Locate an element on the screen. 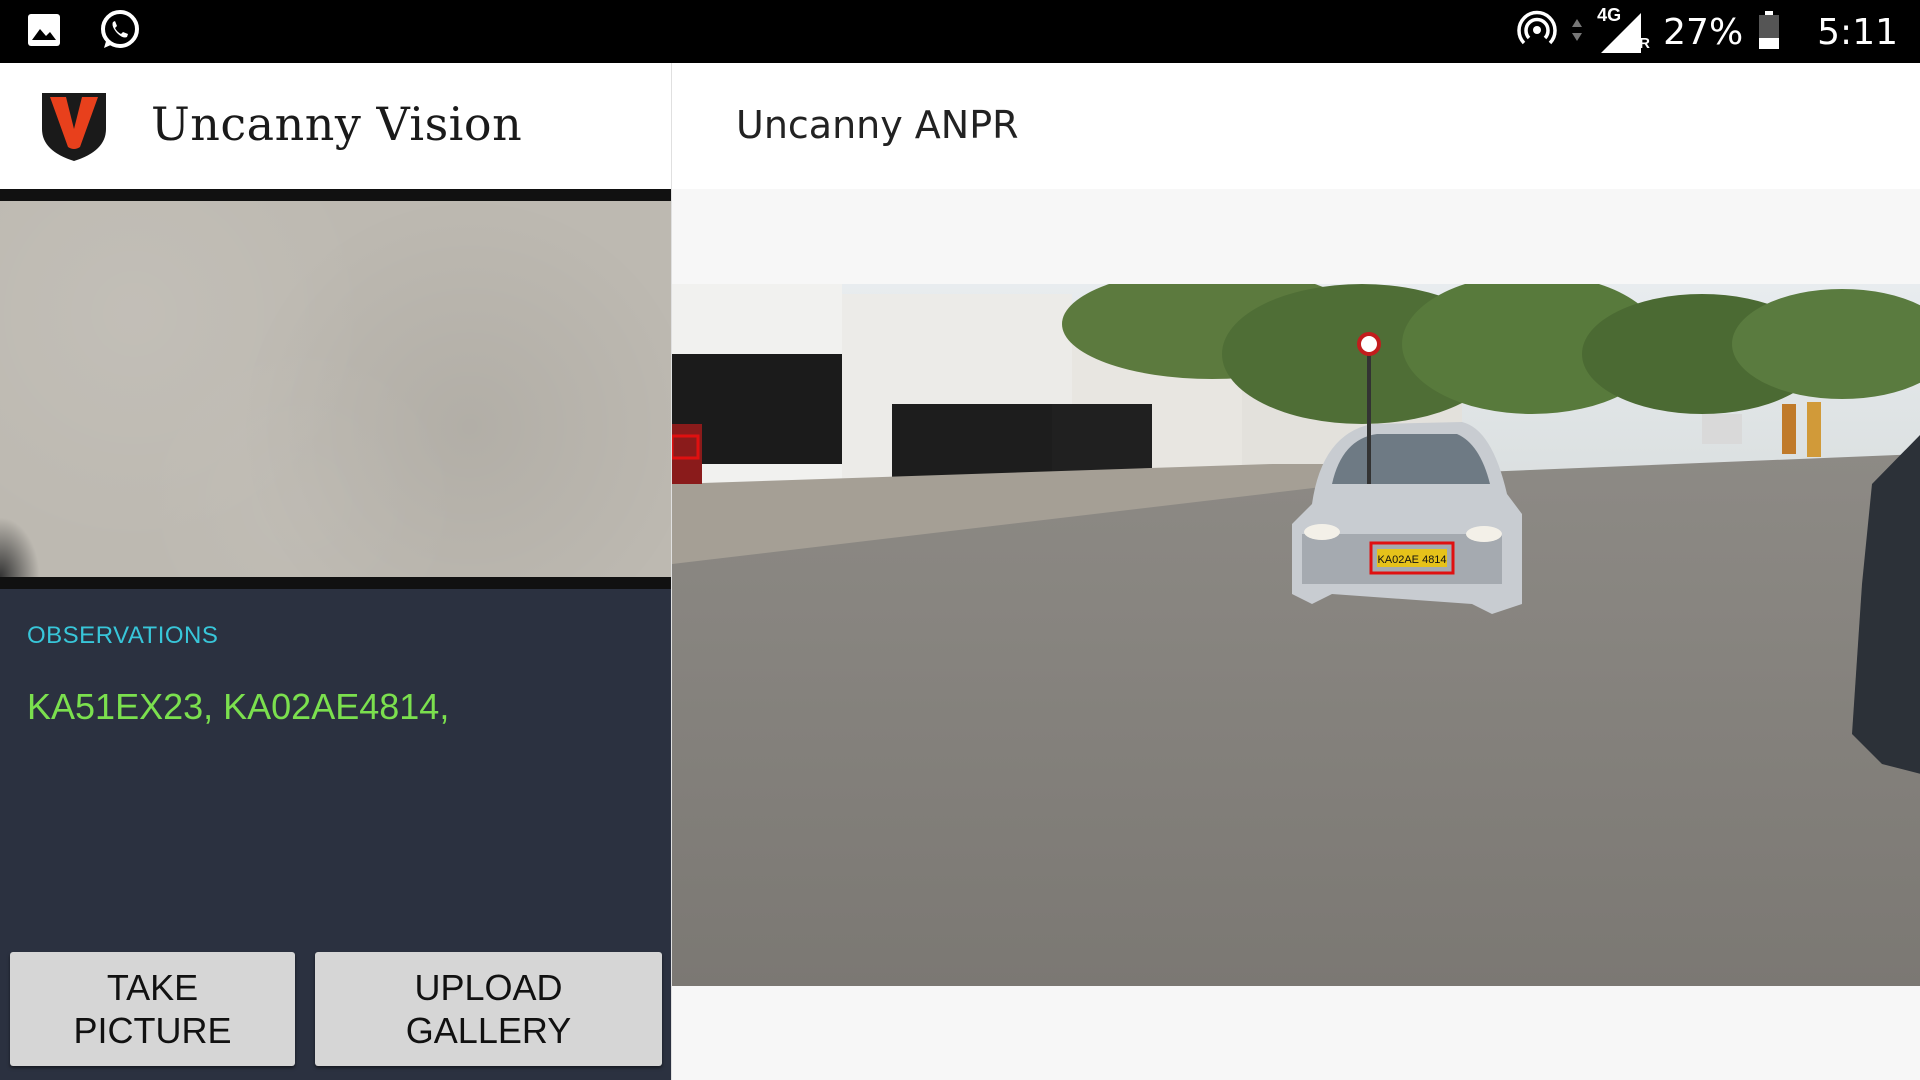 The width and height of the screenshot is (1920, 1080). clock: 5:11 is located at coordinates (1857, 32).